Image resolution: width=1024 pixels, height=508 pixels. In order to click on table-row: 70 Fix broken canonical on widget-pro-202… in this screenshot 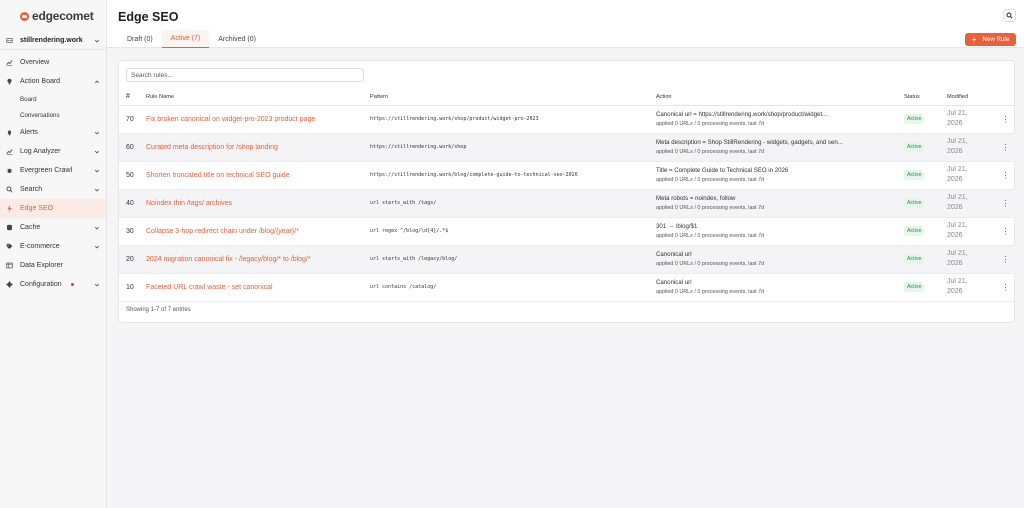, I will do `click(567, 119)`.